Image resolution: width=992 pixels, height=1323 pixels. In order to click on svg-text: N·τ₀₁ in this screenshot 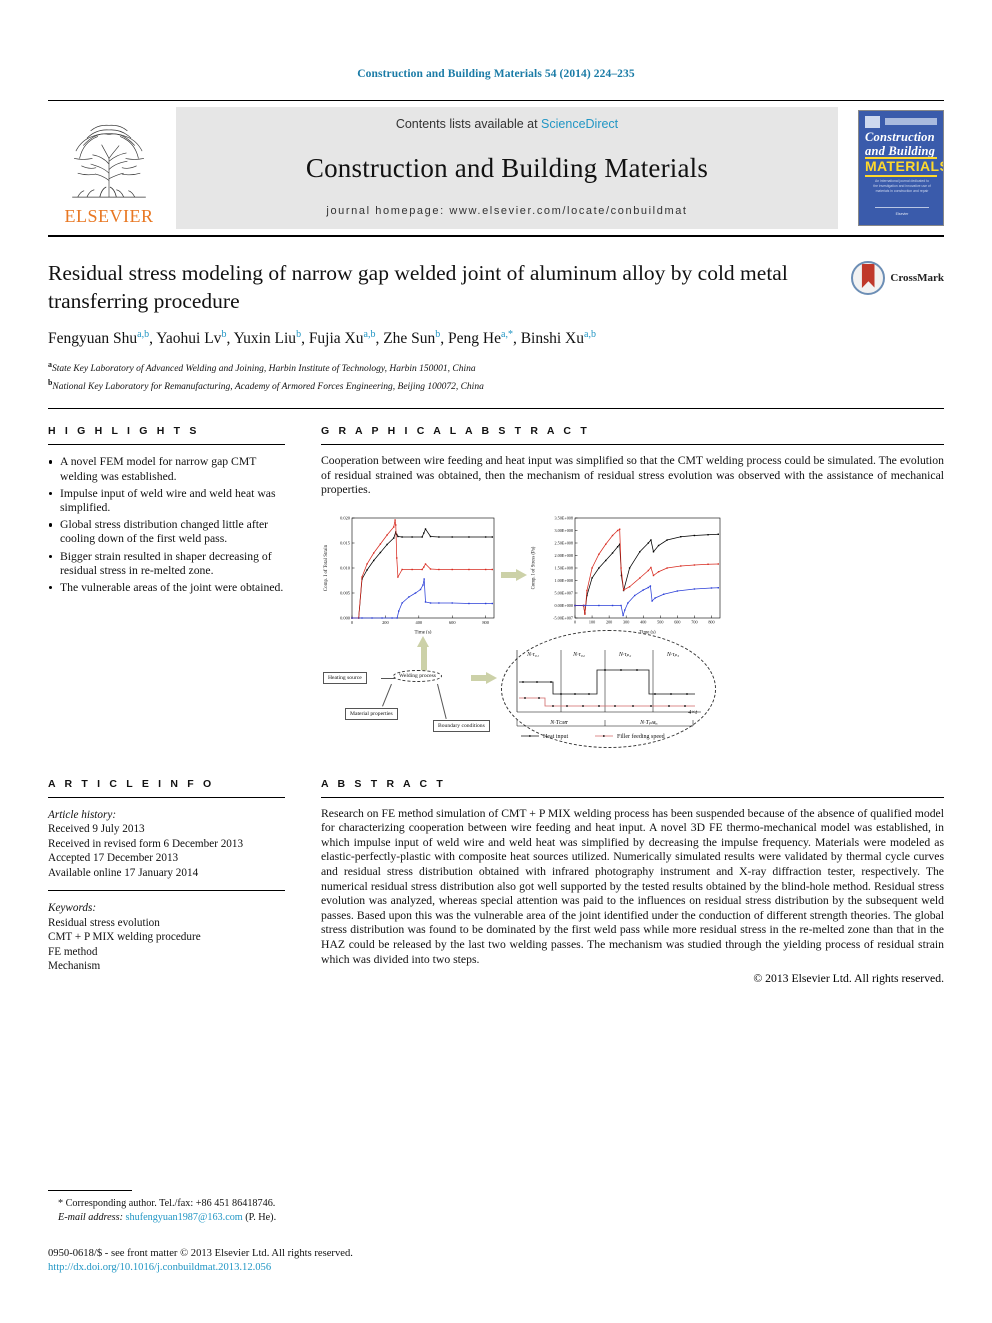, I will do `click(532, 655)`.